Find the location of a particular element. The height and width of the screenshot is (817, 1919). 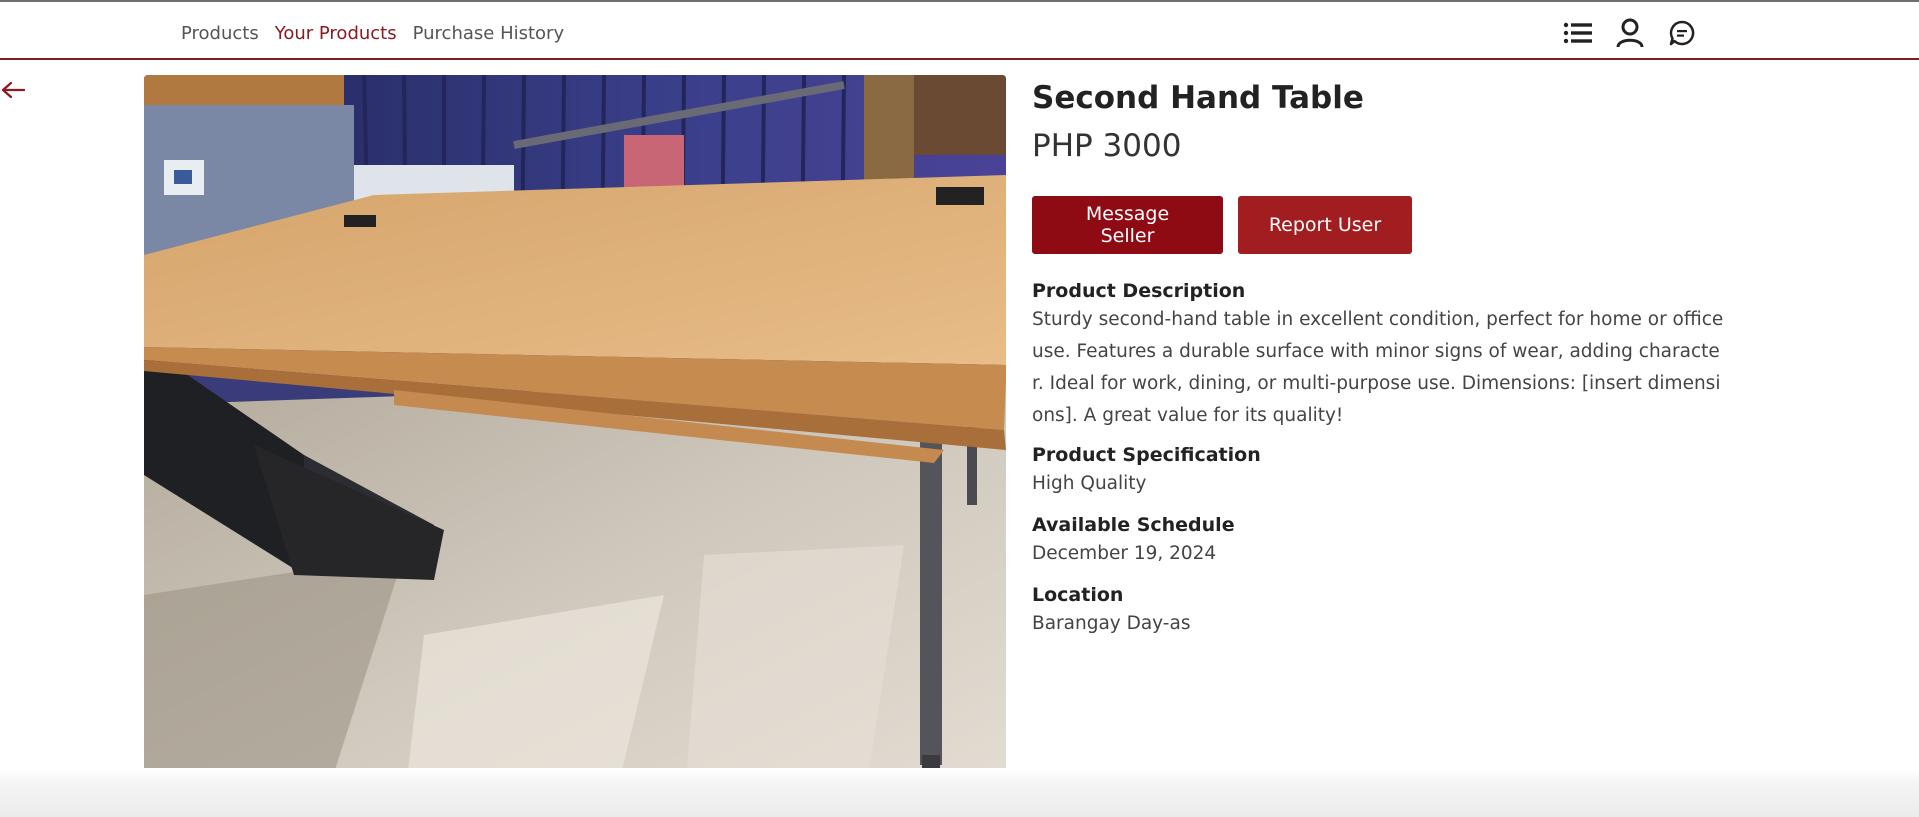

product-specification-value: High Quality is located at coordinates (1089, 483).